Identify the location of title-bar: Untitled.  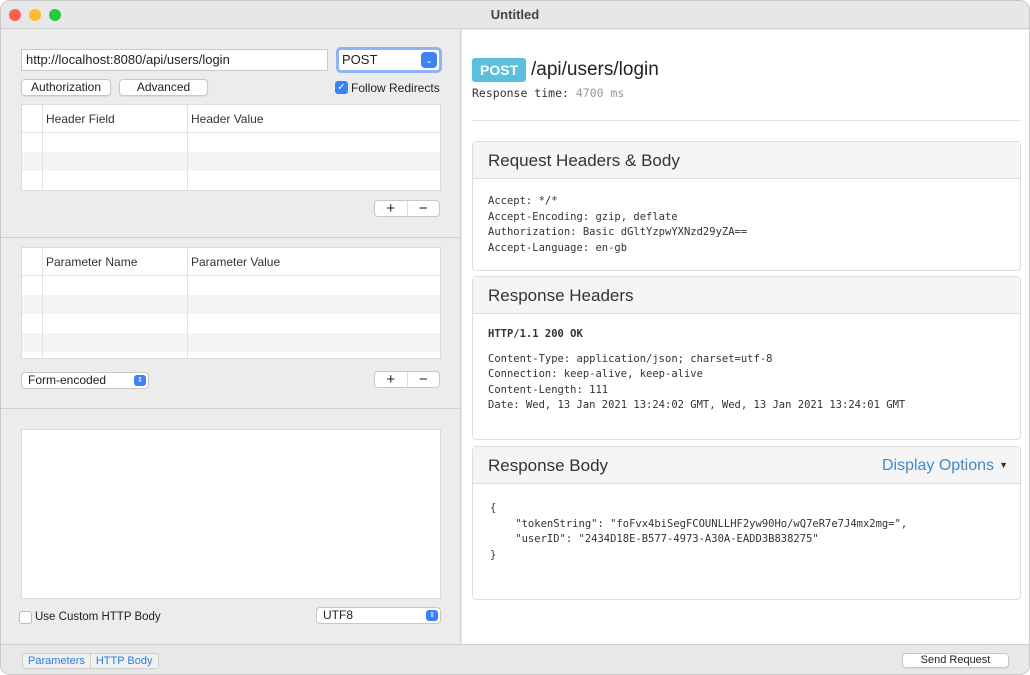
(515, 15).